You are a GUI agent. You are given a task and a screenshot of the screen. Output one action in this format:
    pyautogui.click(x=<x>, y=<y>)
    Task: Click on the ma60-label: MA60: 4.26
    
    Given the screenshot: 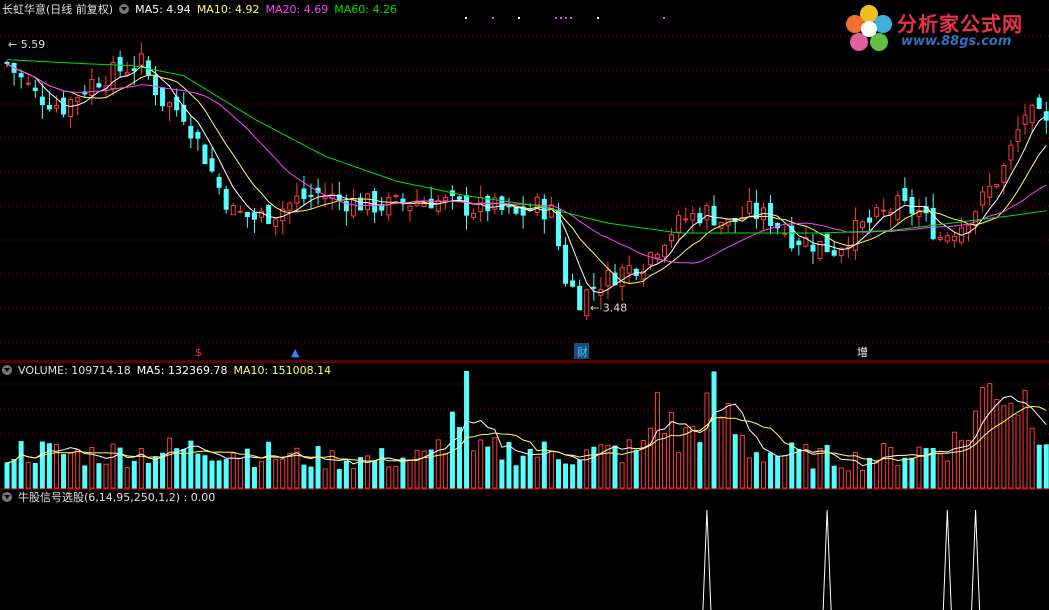 What is the action you would take?
    pyautogui.click(x=365, y=9)
    